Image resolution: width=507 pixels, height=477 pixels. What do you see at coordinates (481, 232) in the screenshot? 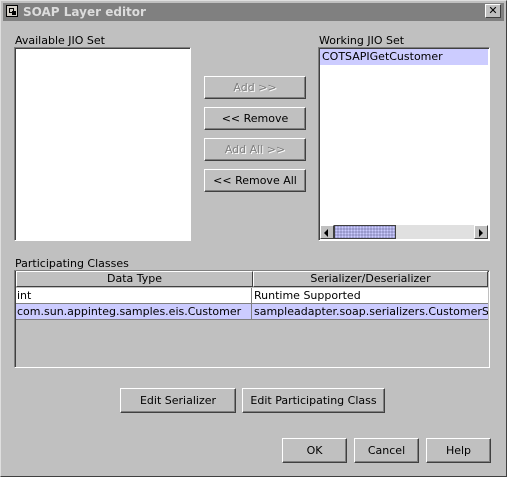
I see `scroll-right-icon` at bounding box center [481, 232].